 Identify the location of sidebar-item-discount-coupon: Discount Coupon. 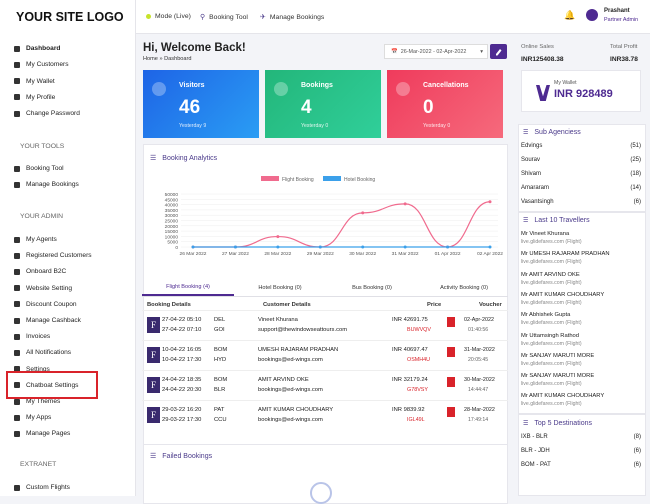
(45, 304).